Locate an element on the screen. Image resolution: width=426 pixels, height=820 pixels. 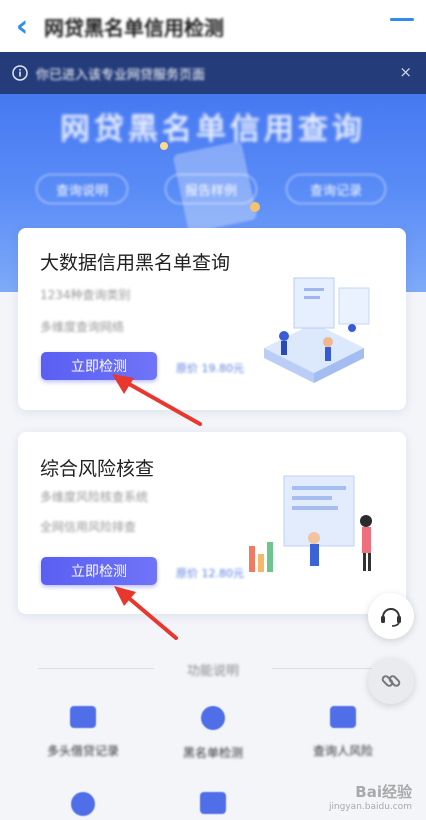
pill-button-sample-report: 报告样例 is located at coordinates (211, 189).